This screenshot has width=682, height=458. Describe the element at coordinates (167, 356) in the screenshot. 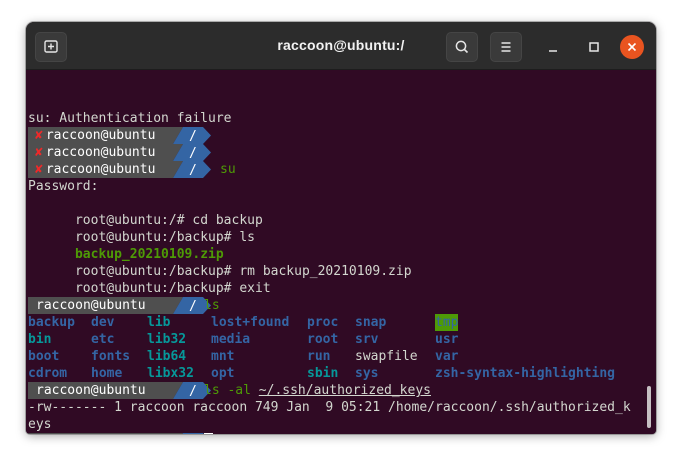

I see `listing-link: lib64` at that location.